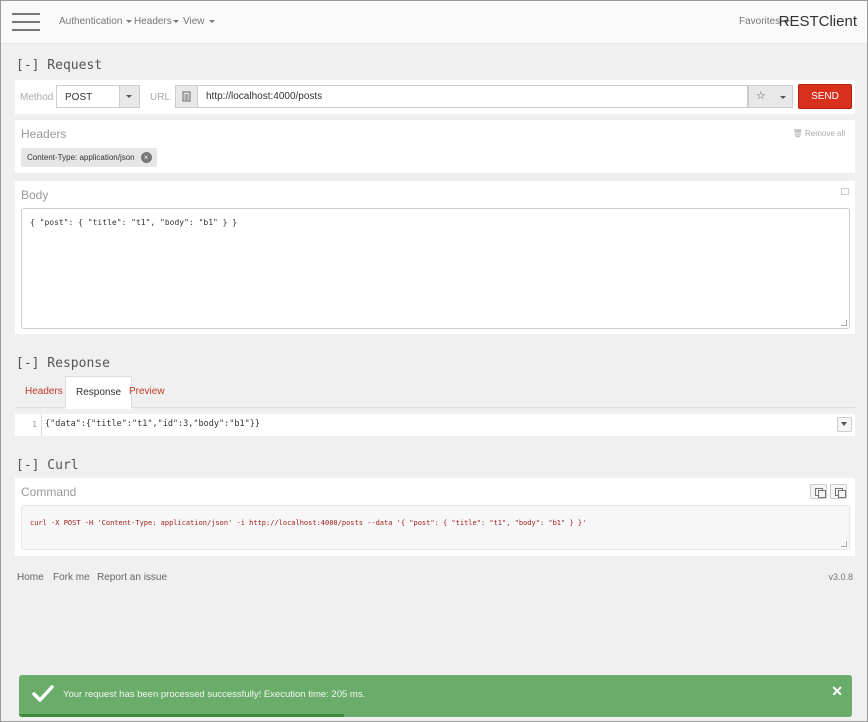 The height and width of the screenshot is (722, 868). What do you see at coordinates (435, 392) in the screenshot?
I see `response-tabs: Headers Response Preview` at bounding box center [435, 392].